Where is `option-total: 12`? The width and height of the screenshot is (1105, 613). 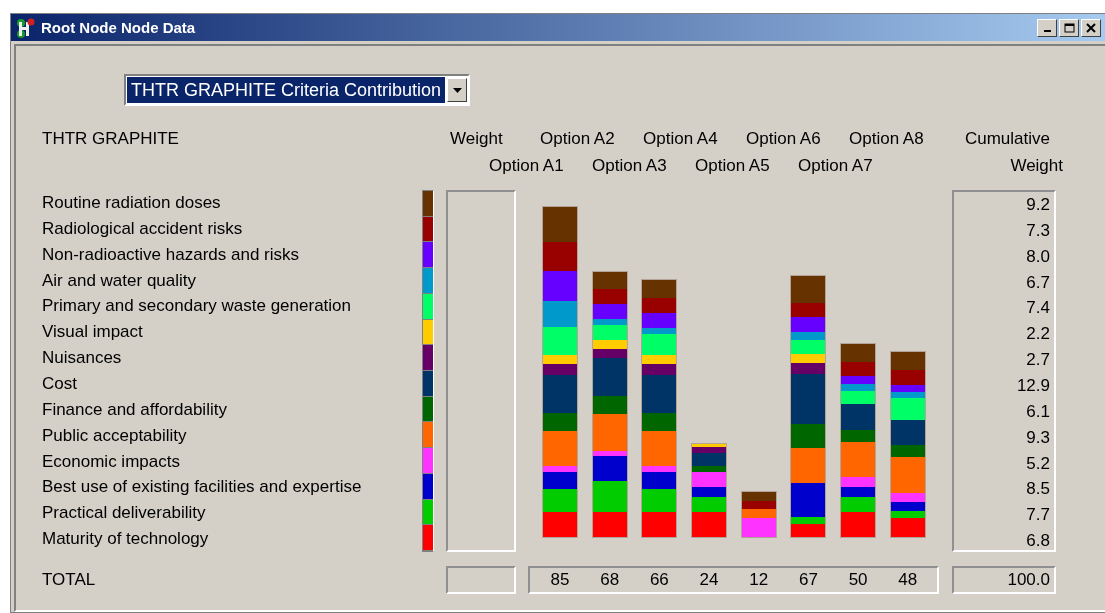 option-total: 12 is located at coordinates (759, 580).